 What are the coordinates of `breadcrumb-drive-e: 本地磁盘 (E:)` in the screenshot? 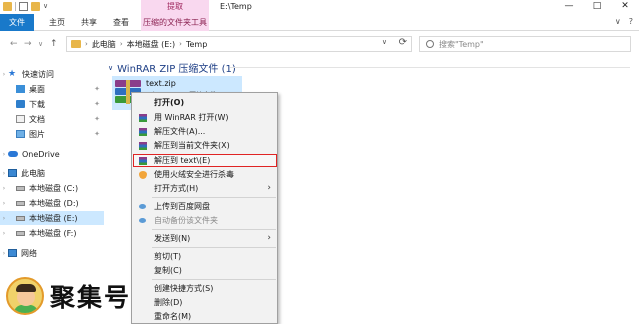 It's located at (151, 44).